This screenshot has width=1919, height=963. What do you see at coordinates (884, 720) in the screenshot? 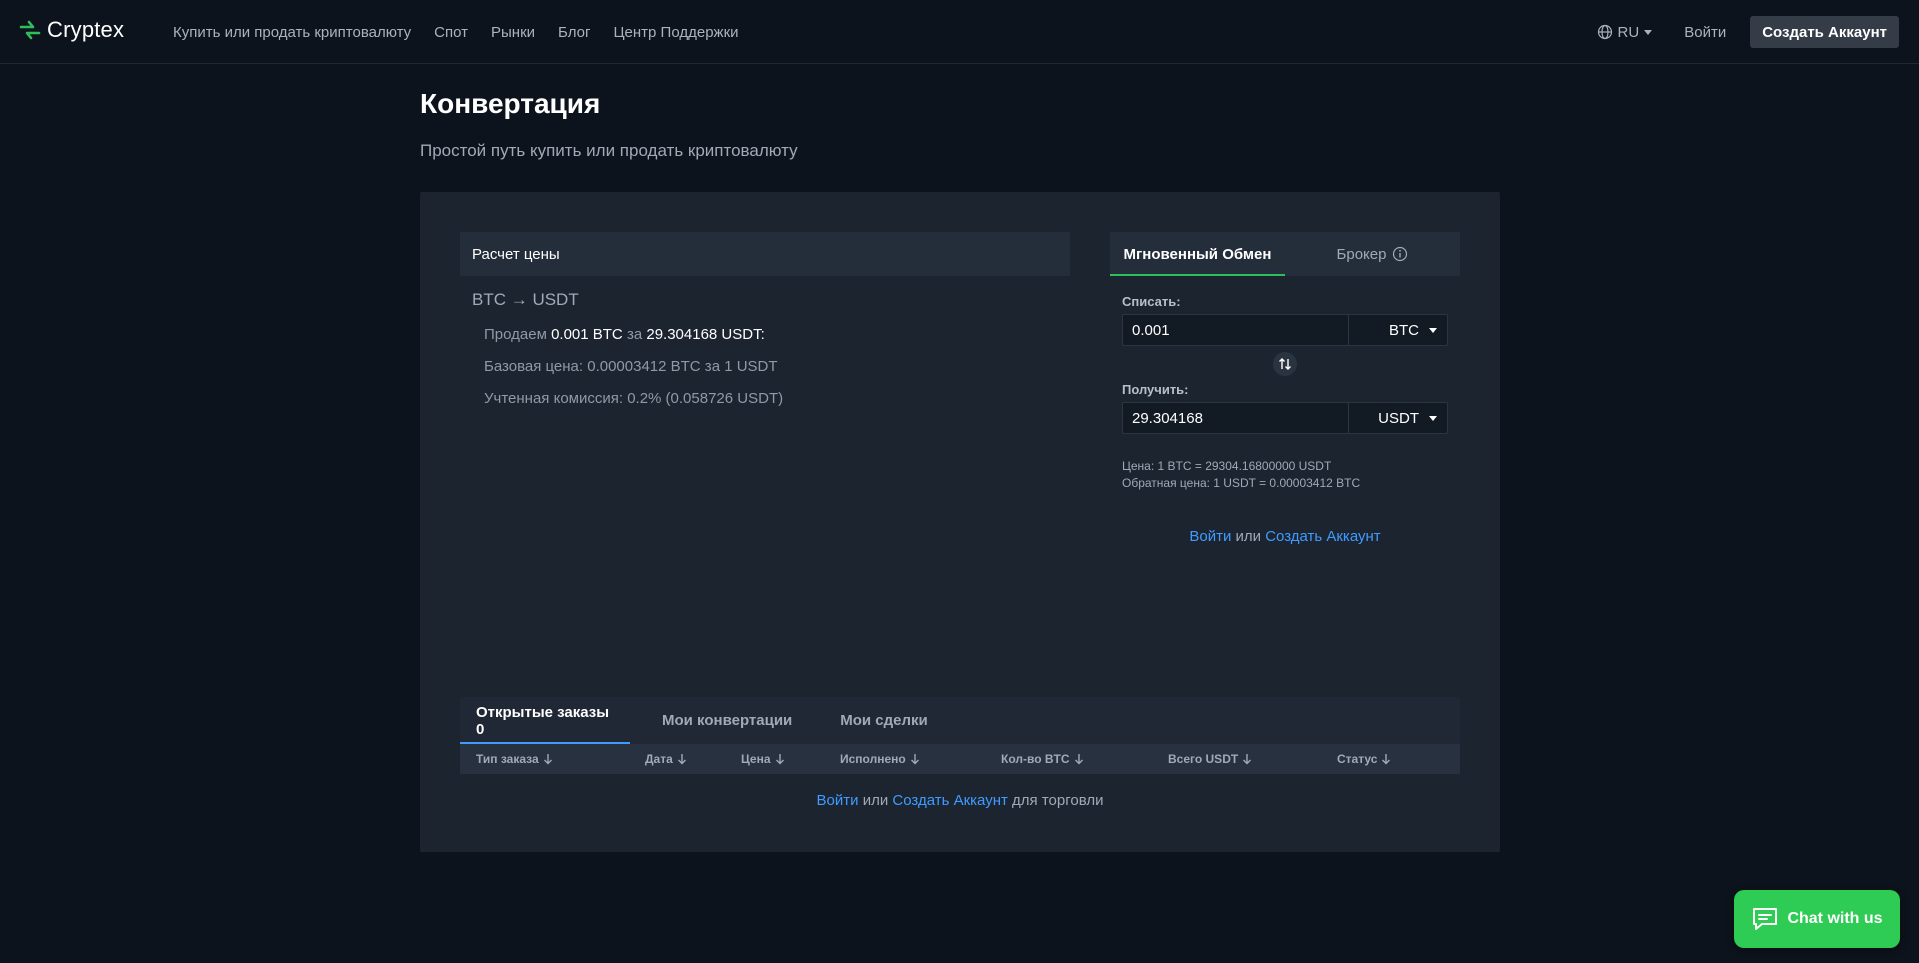
I see `tab-my-trades: Мои сделки` at bounding box center [884, 720].